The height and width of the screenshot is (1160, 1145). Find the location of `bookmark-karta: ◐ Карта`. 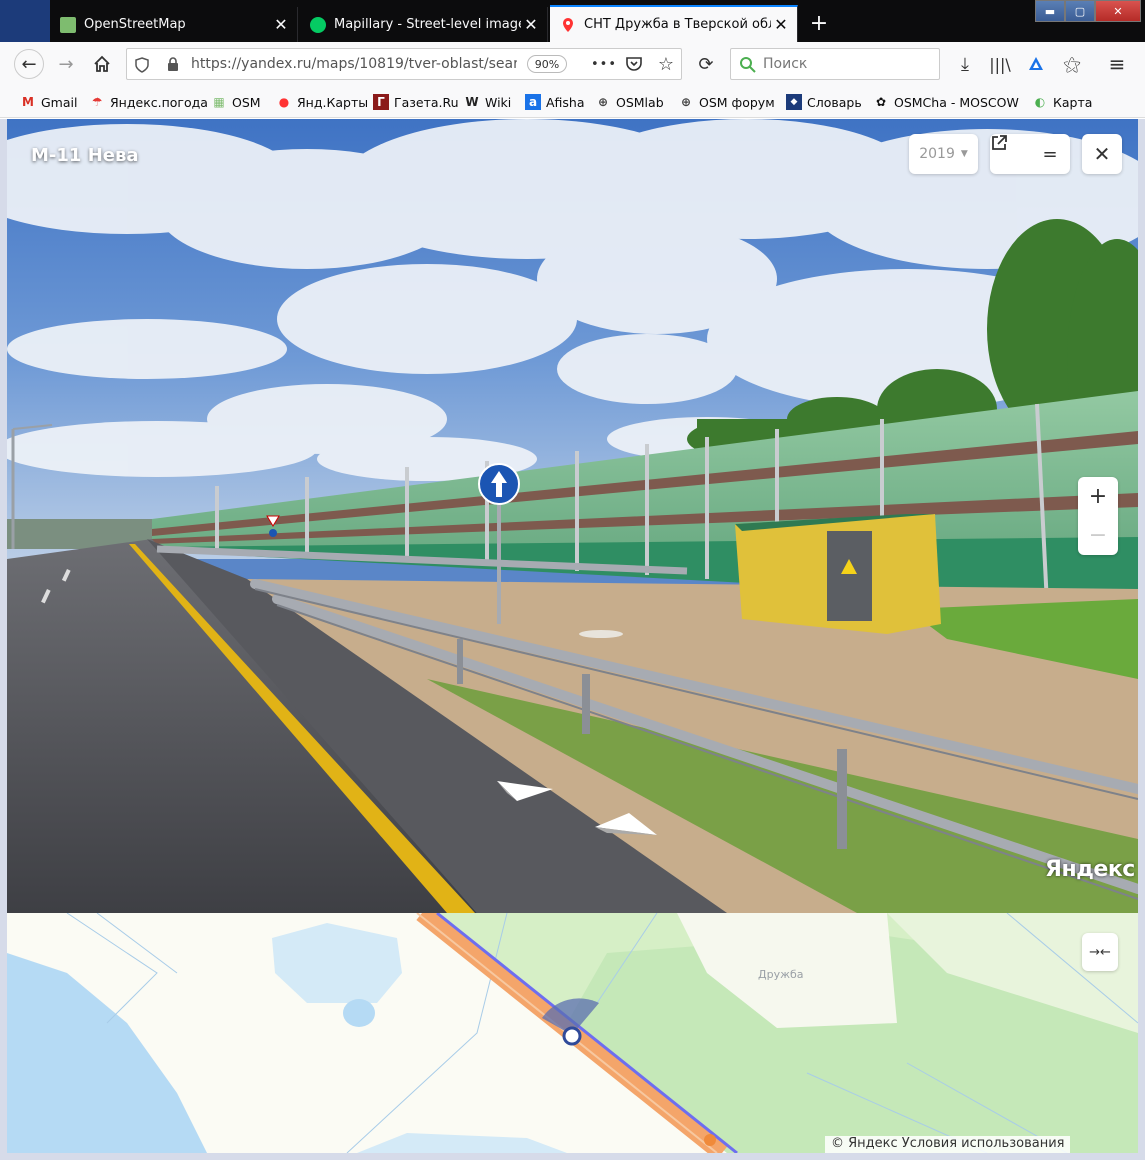

bookmark-karta: ◐ Карта is located at coordinates (1062, 102).